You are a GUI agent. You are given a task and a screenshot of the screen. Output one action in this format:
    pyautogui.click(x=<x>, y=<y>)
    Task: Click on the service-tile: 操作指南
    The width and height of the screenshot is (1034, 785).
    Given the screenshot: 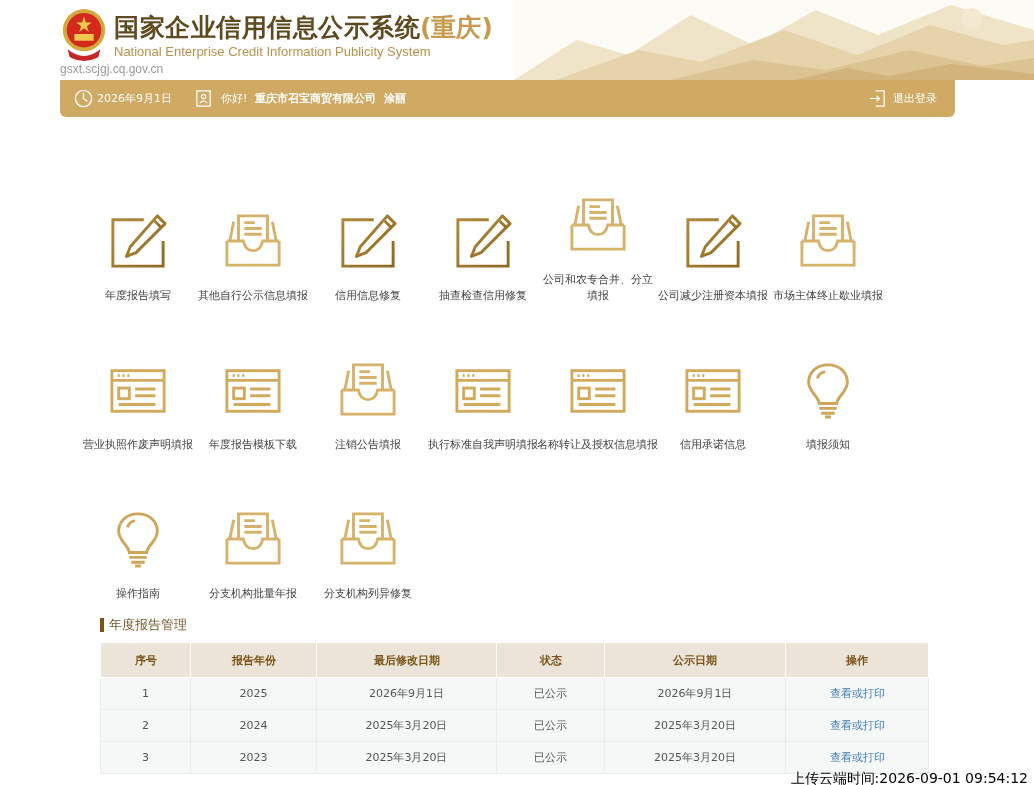 What is the action you would take?
    pyautogui.click(x=137, y=560)
    